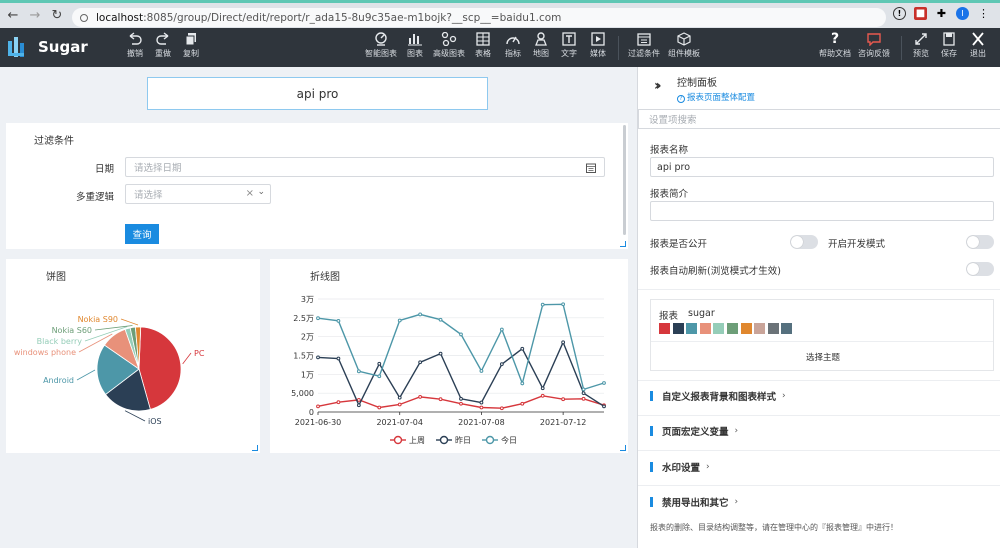 Image resolution: width=1000 pixels, height=548 pixels. Describe the element at coordinates (13, 15) in the screenshot. I see `back-icon: ←` at that location.